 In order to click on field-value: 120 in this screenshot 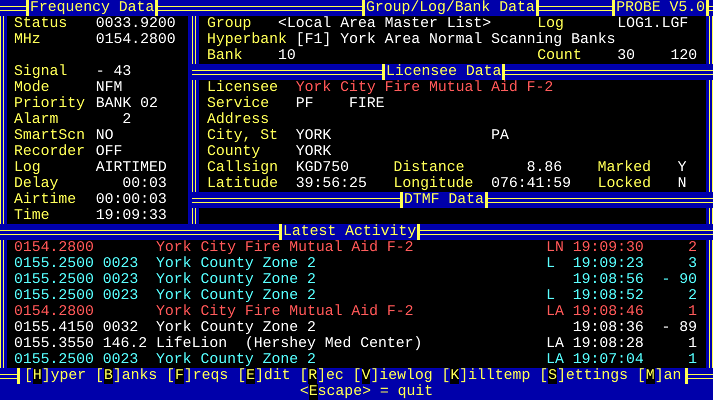, I will do `click(684, 56)`.